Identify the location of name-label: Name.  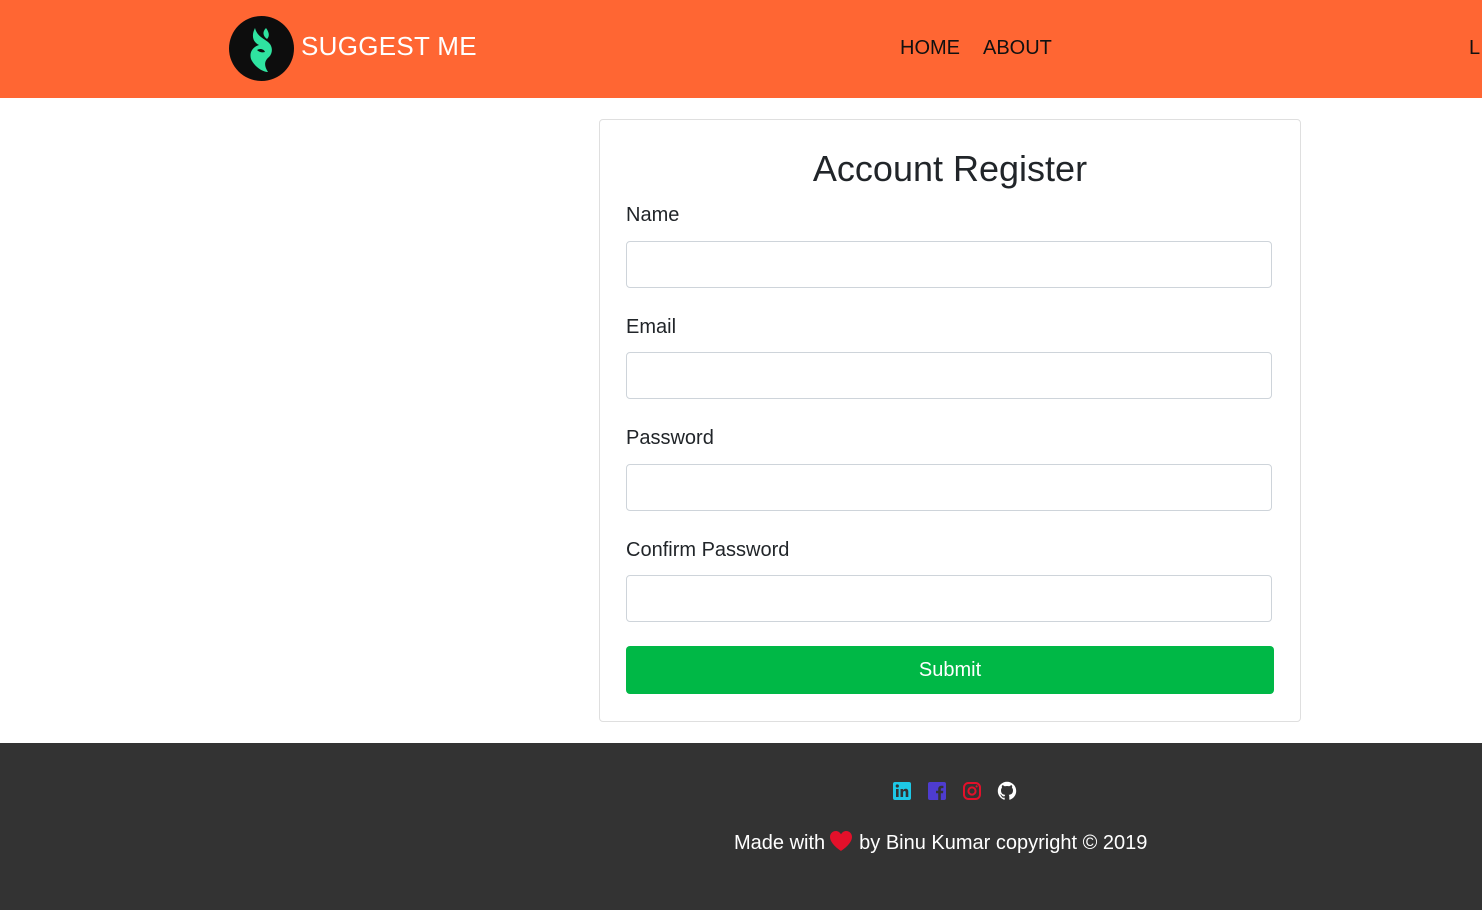
(653, 215).